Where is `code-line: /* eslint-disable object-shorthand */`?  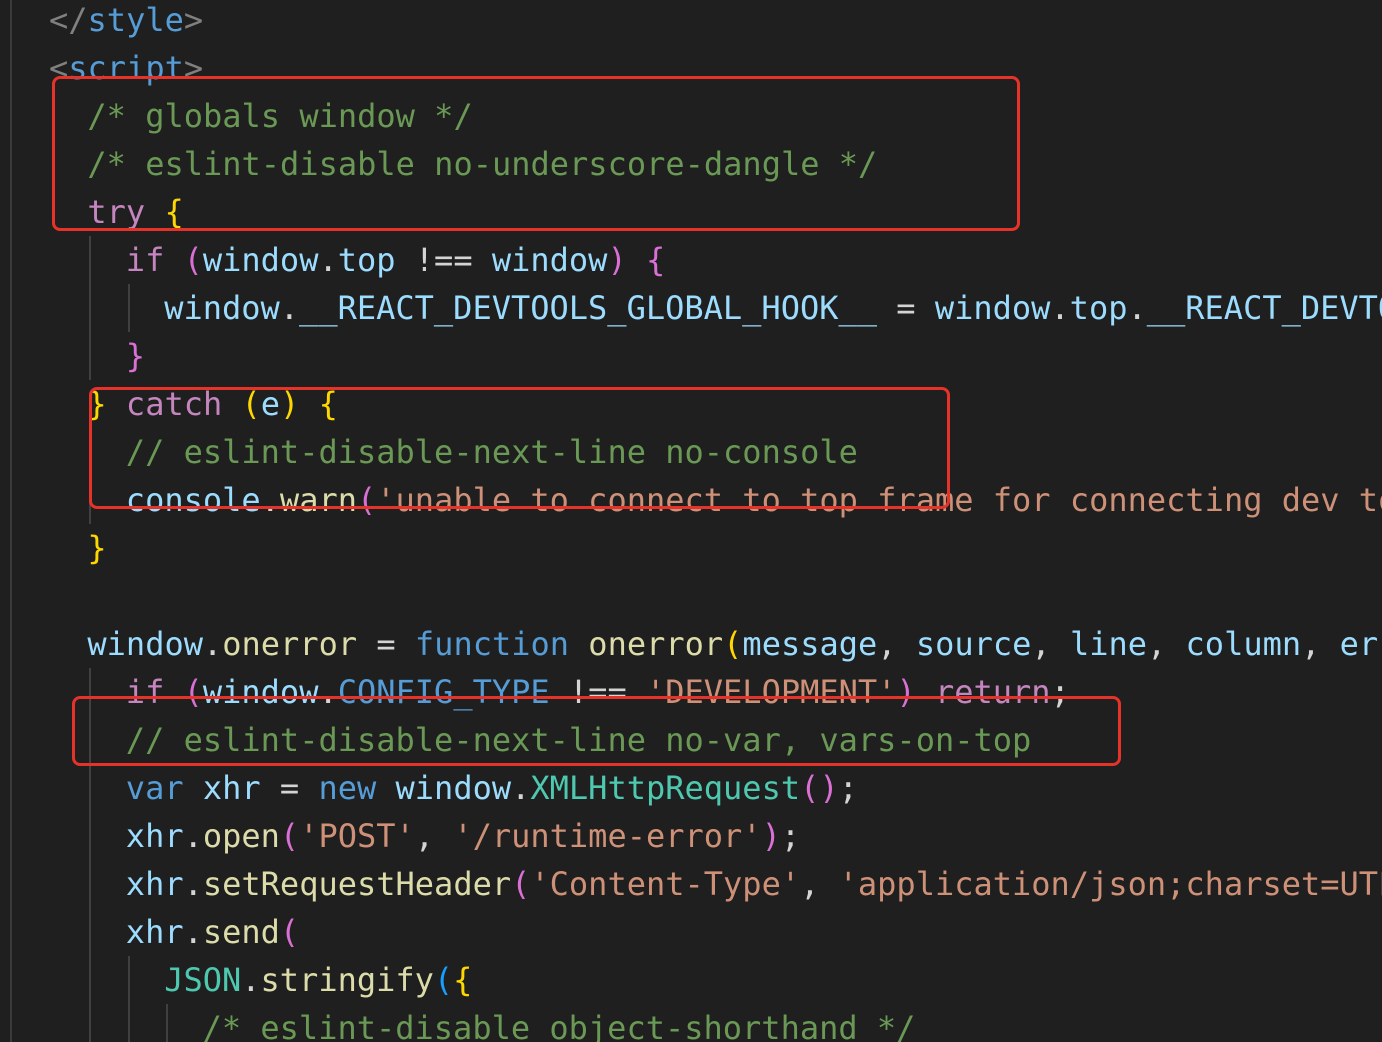
code-line: /* eslint-disable object-shorthand */ is located at coordinates (559, 1023).